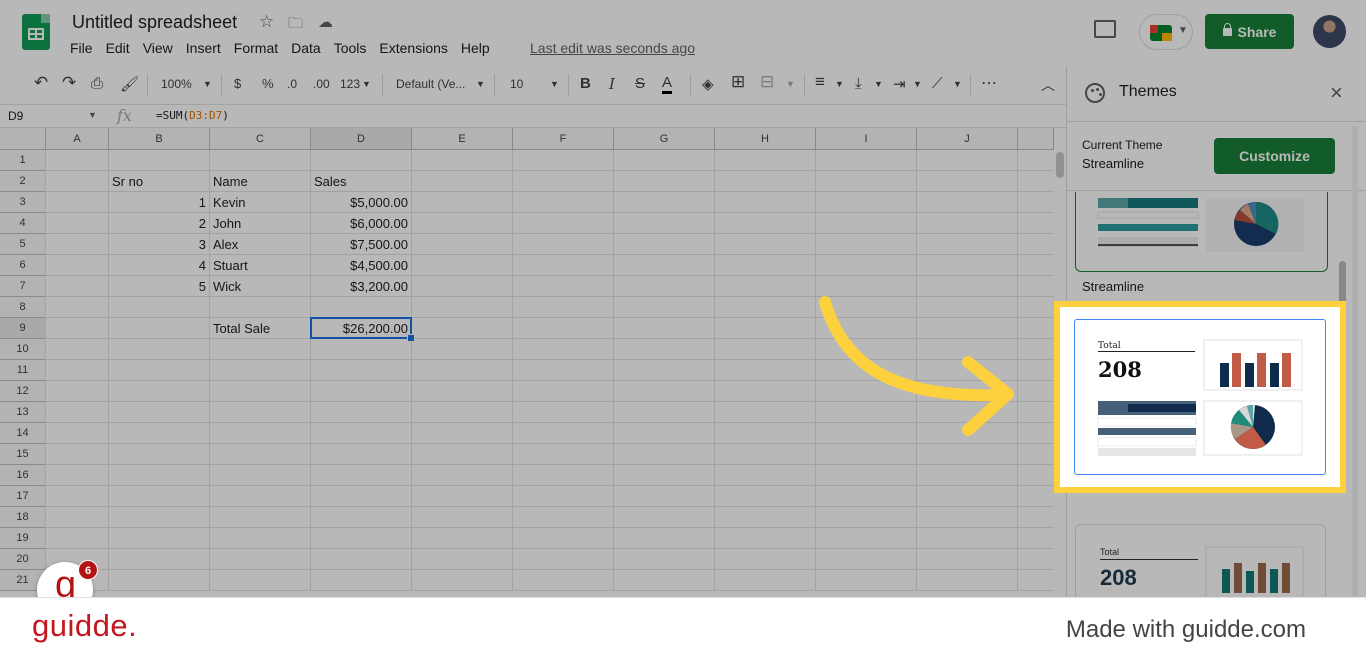 This screenshot has width=1366, height=657. Describe the element at coordinates (325, 22) in the screenshot. I see `cloud-status-icon: ☁` at that location.